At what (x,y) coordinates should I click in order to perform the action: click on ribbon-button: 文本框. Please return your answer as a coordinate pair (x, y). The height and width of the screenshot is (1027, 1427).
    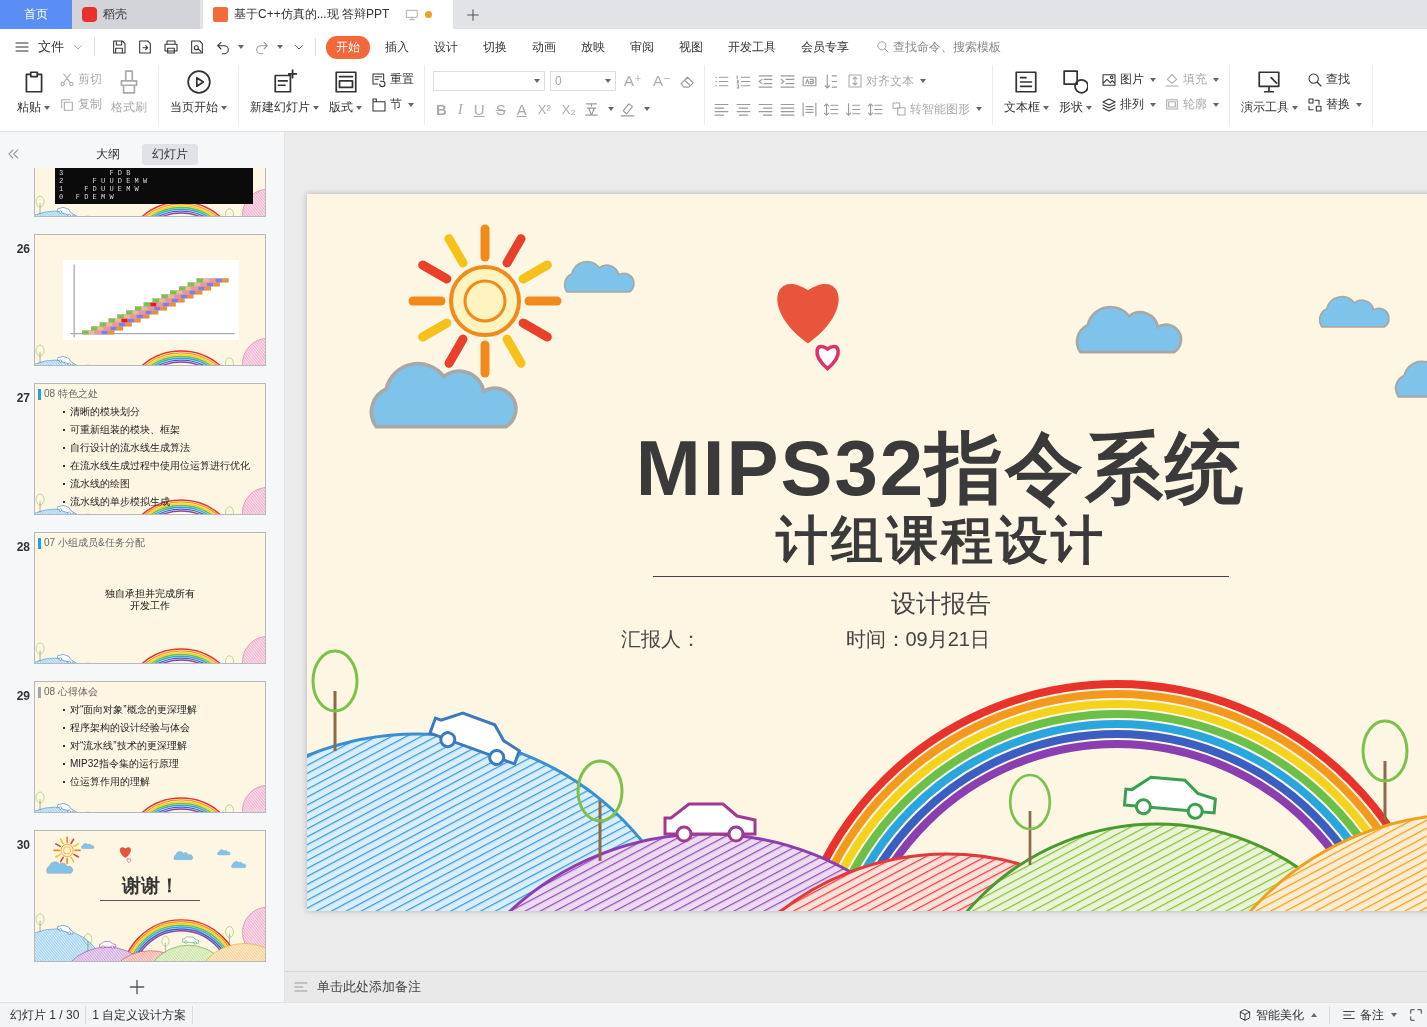
    Looking at the image, I should click on (1026, 92).